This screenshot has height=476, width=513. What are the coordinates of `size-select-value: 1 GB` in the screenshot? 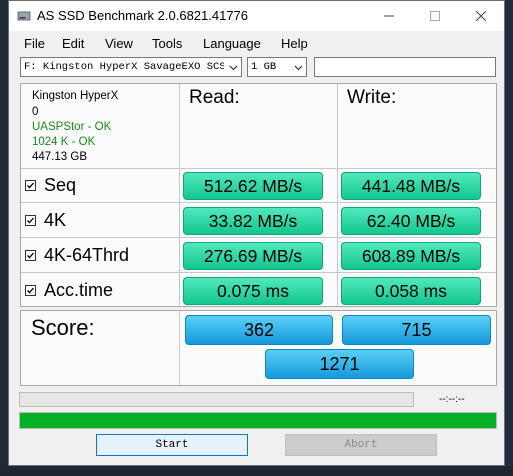 It's located at (264, 67).